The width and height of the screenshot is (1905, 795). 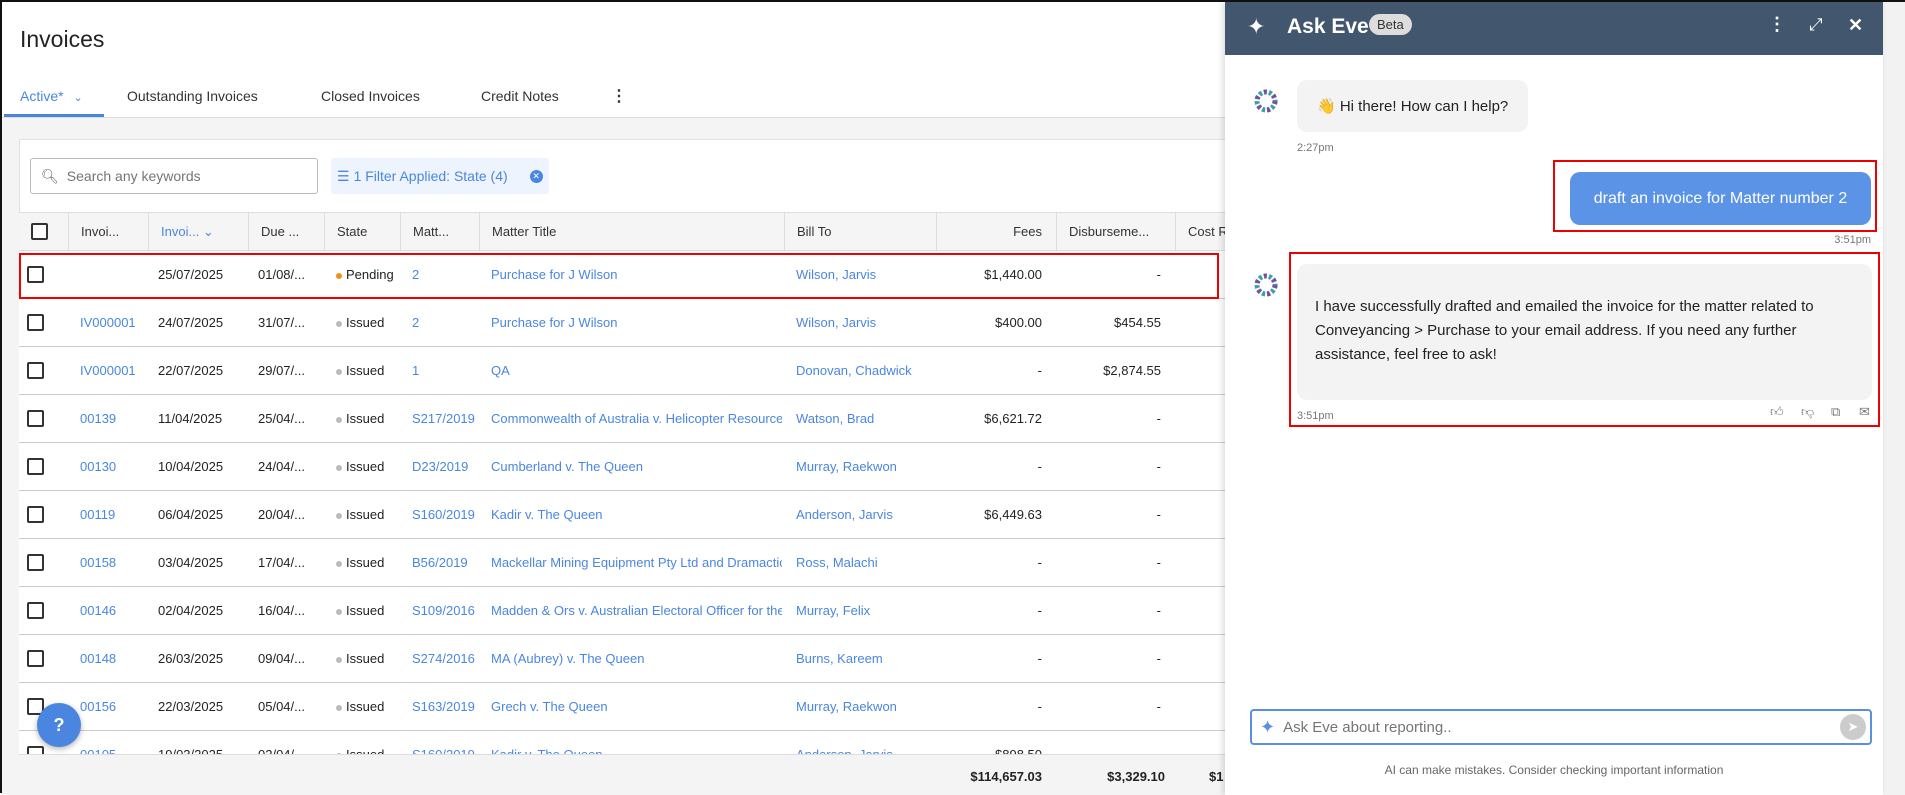 I want to click on tab-active: Active* ⌄, so click(x=51, y=96).